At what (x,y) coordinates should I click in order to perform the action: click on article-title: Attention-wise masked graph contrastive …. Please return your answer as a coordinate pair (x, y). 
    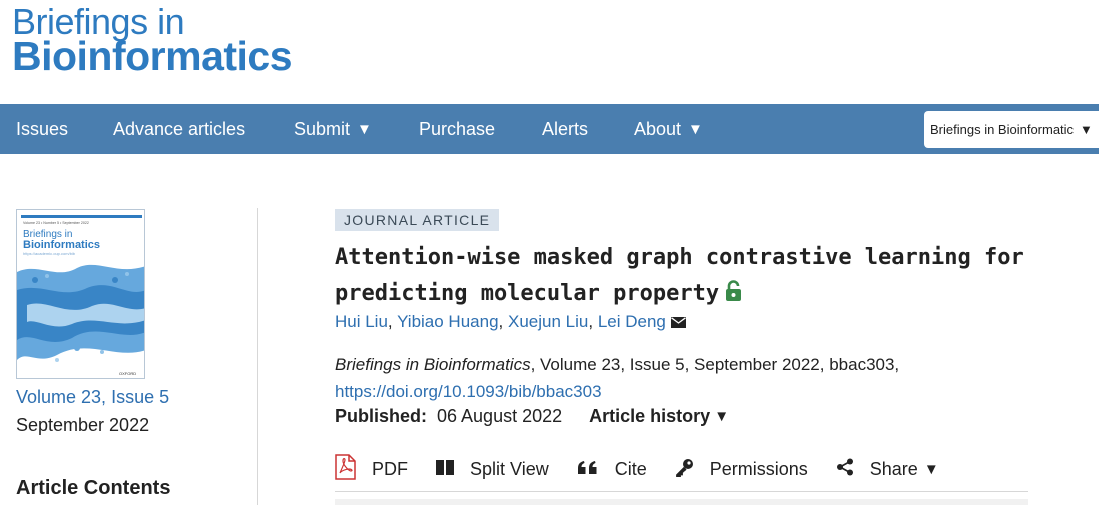
    Looking at the image, I should click on (680, 277).